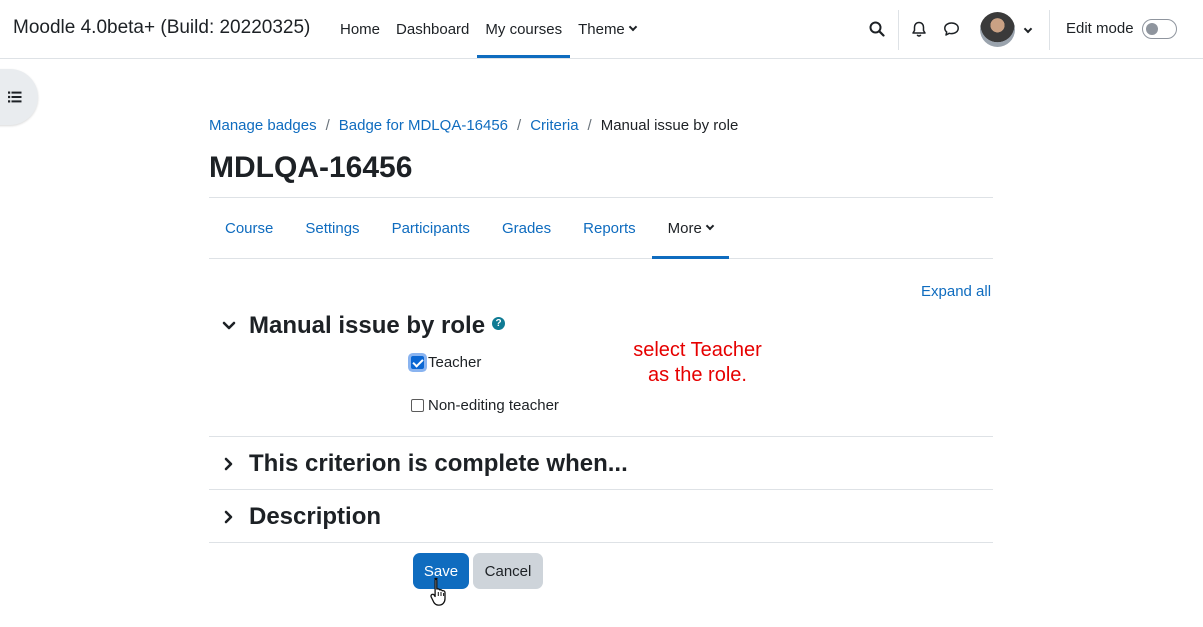 Image resolution: width=1203 pixels, height=627 pixels. Describe the element at coordinates (877, 29) in the screenshot. I see `search-icon` at that location.